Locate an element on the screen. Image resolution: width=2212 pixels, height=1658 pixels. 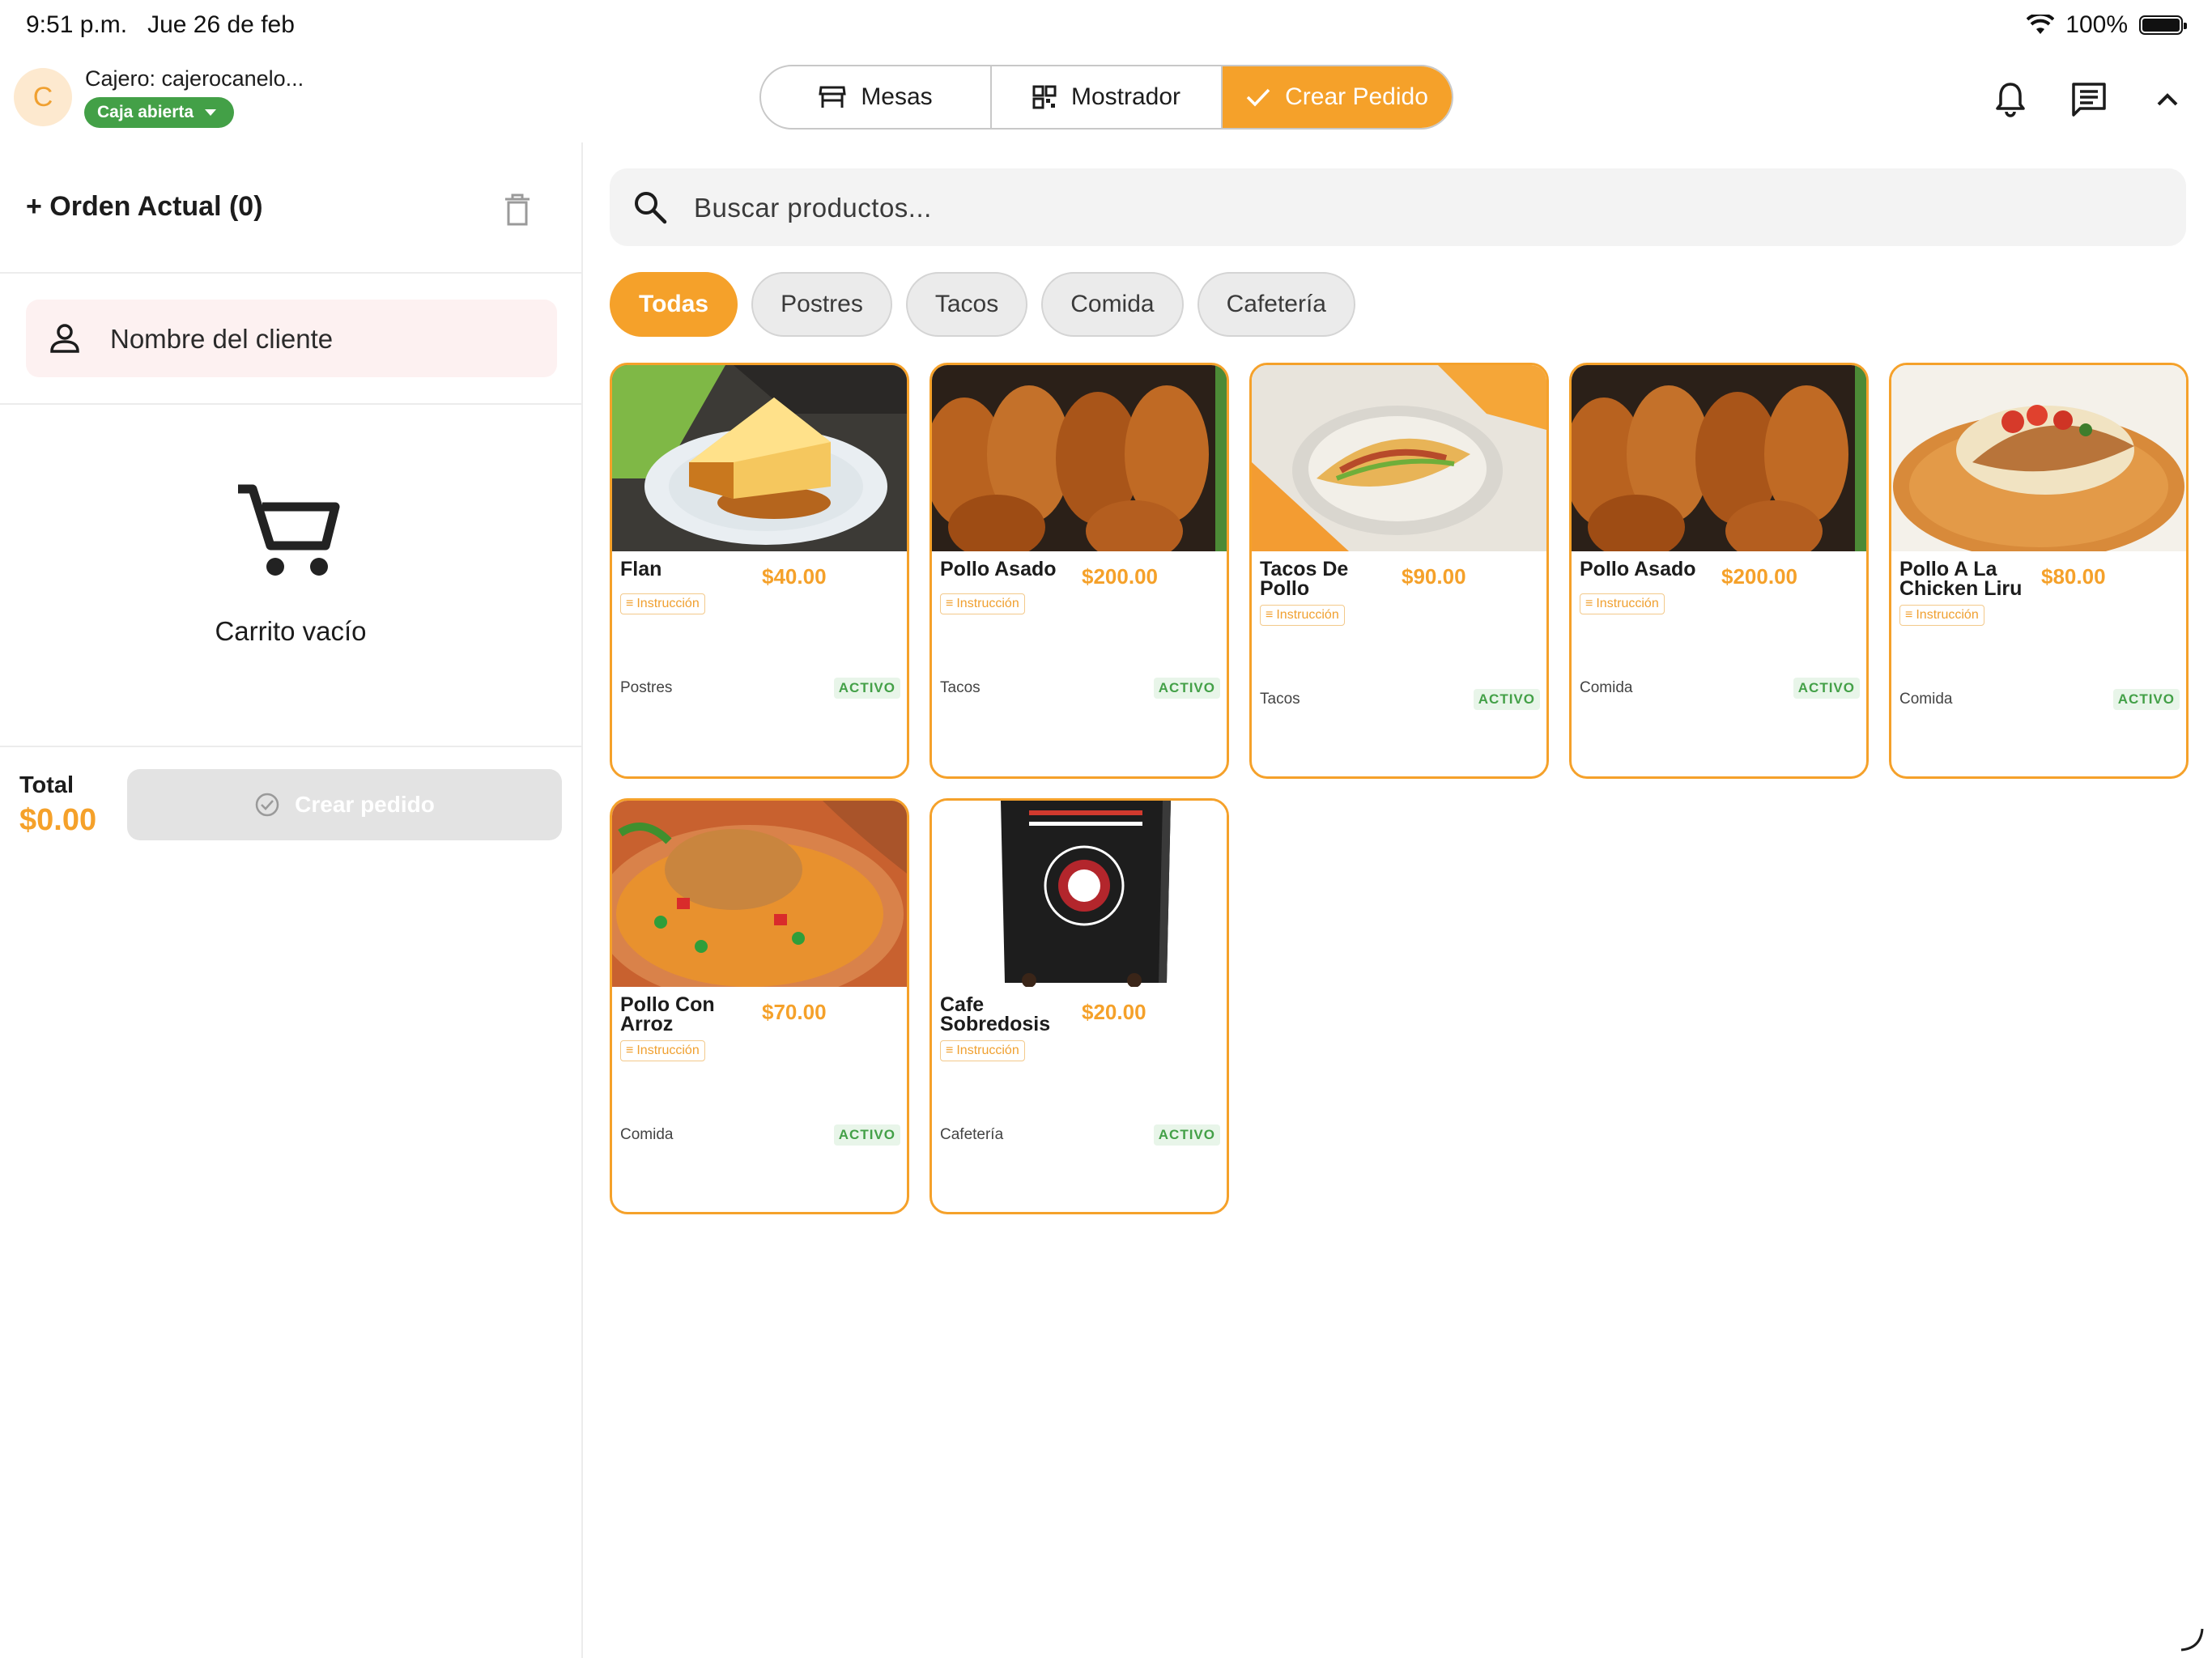
avatar: C is located at coordinates (43, 97).